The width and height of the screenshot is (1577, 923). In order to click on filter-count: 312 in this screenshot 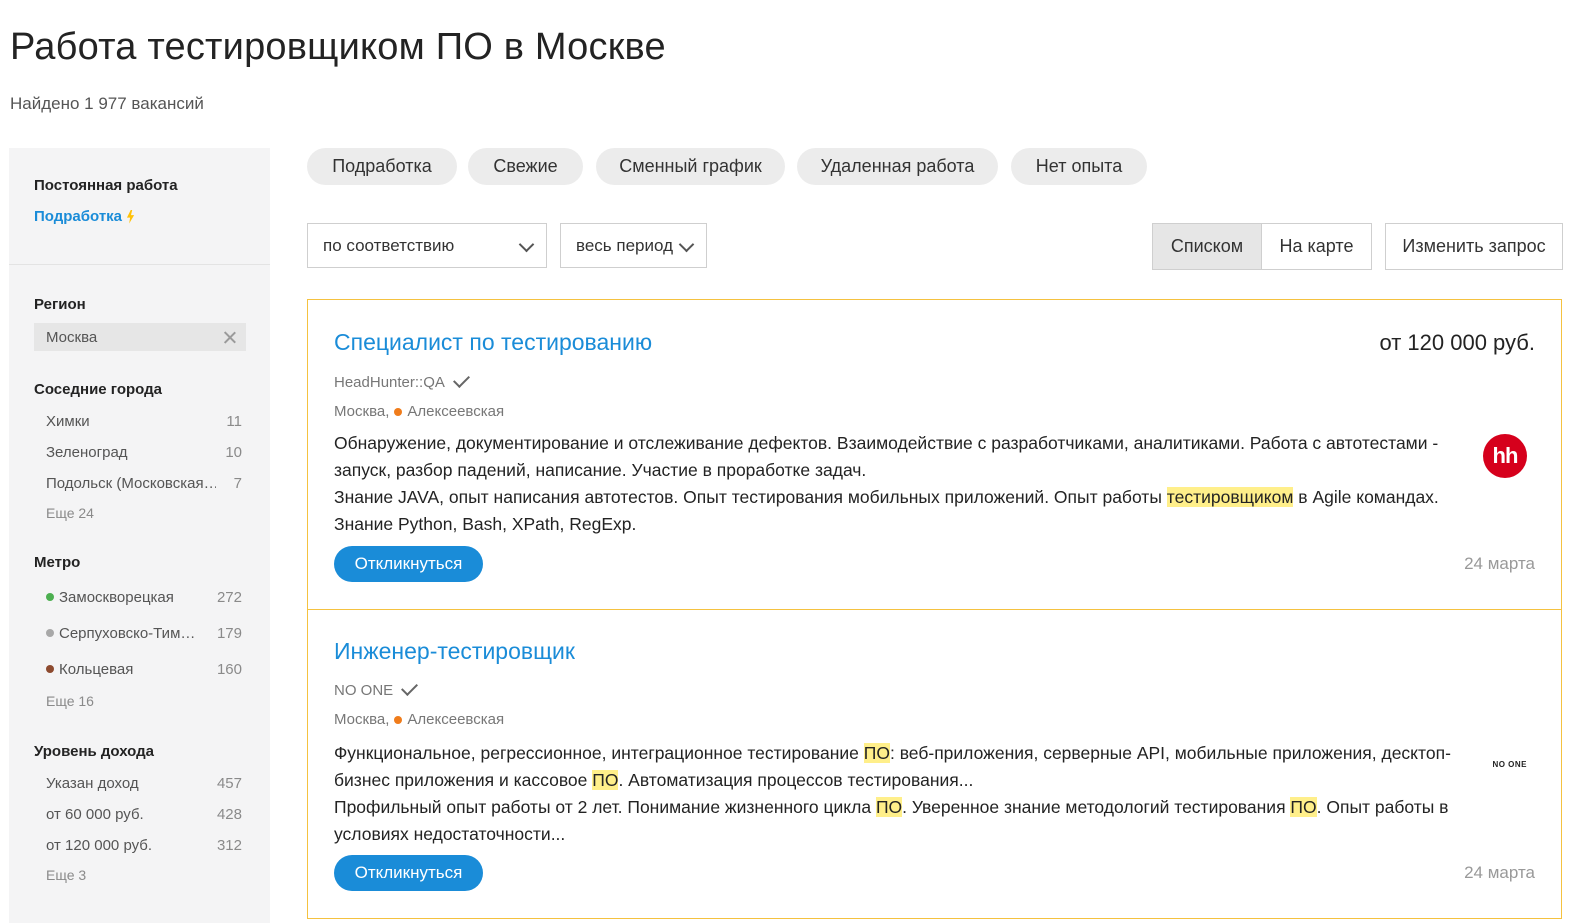, I will do `click(229, 845)`.